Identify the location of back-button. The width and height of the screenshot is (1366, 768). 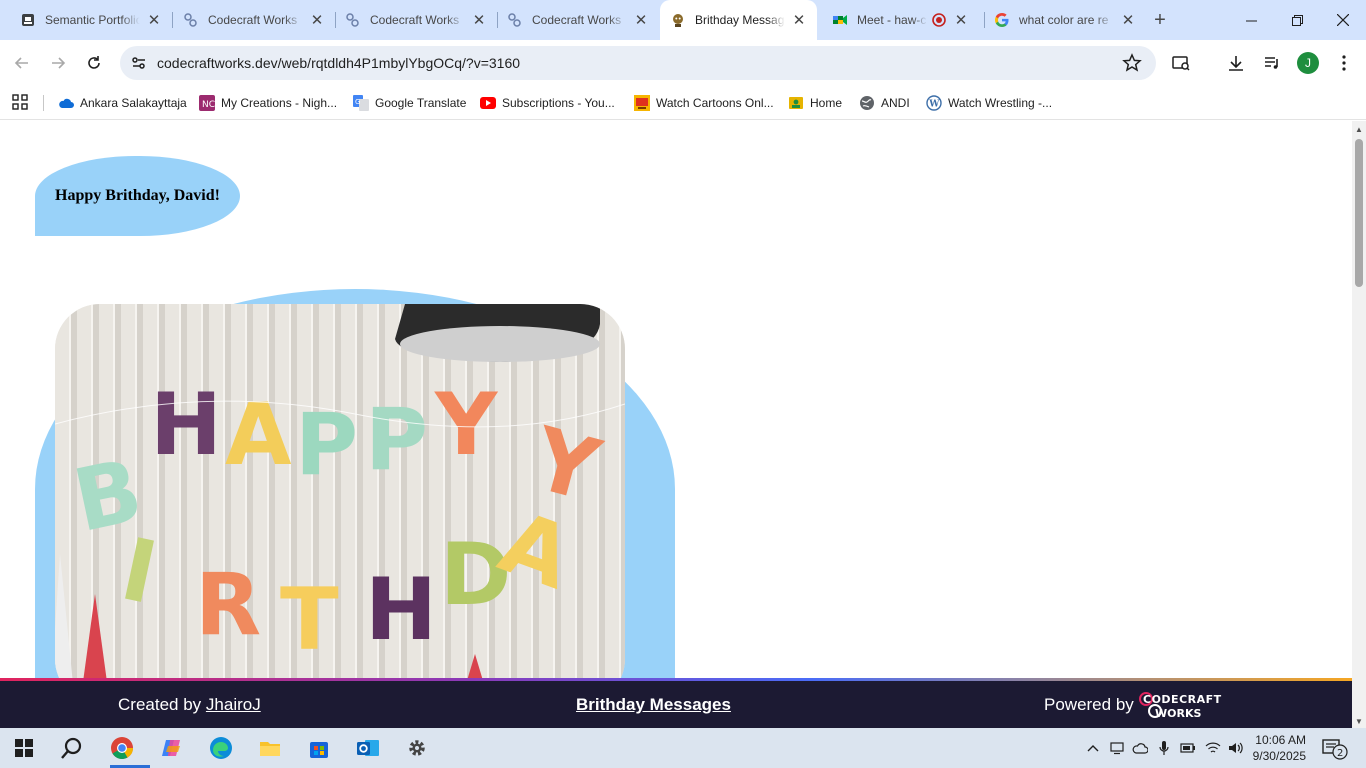
(22, 63).